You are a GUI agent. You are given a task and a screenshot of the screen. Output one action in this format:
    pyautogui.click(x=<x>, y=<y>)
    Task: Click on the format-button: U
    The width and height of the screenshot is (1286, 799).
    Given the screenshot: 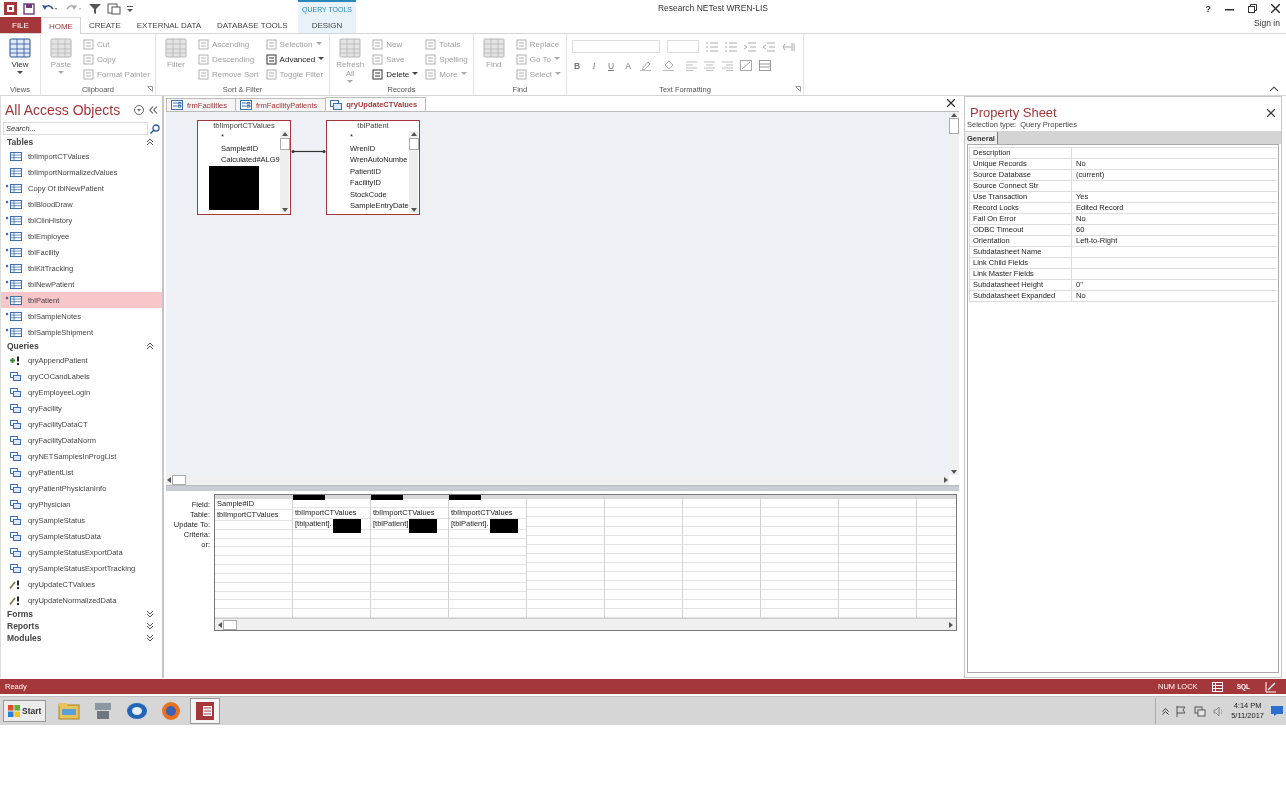 What is the action you would take?
    pyautogui.click(x=611, y=65)
    